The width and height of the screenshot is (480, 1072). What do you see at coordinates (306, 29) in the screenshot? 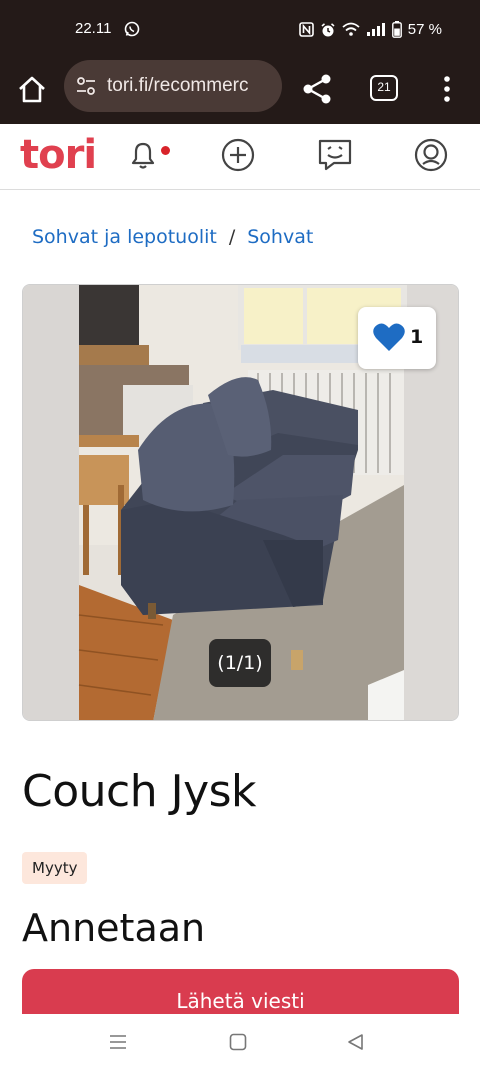
I see `nfc-icon` at bounding box center [306, 29].